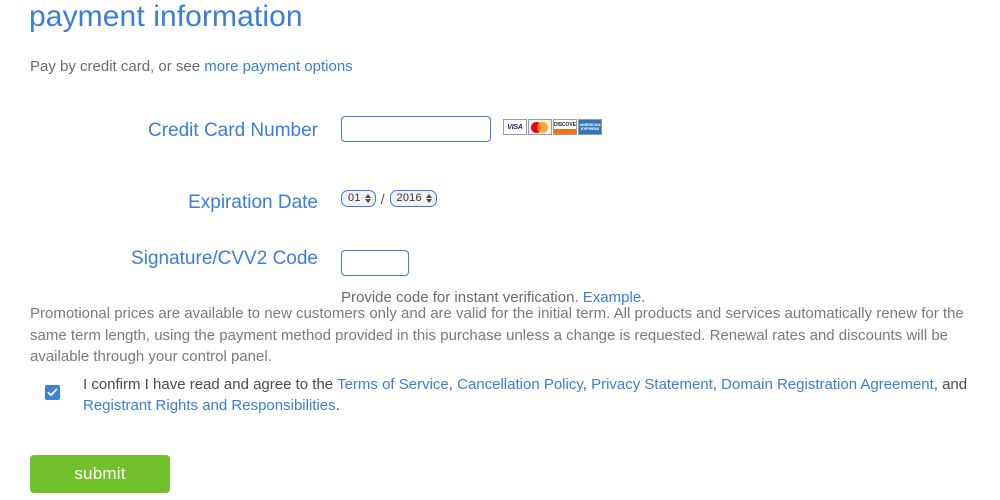  I want to click on cvv-input, so click(375, 263).